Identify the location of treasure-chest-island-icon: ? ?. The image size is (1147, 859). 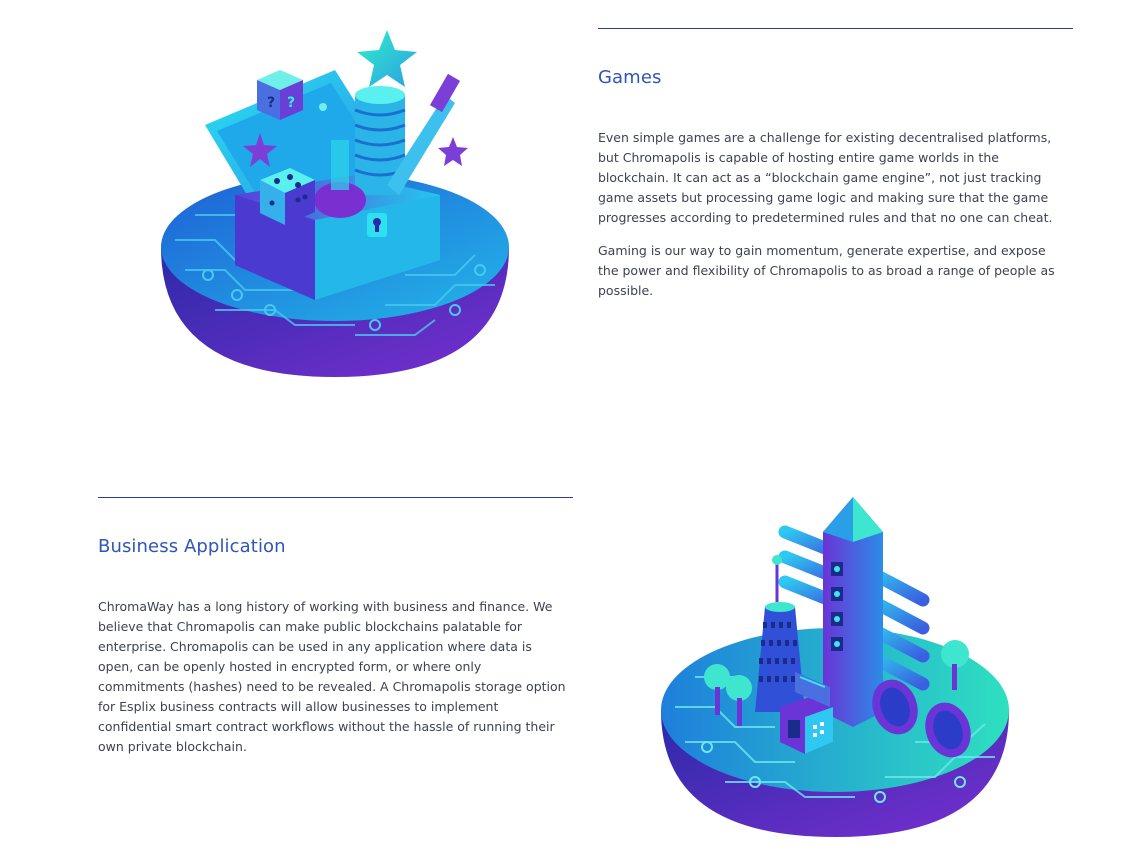
(335, 203).